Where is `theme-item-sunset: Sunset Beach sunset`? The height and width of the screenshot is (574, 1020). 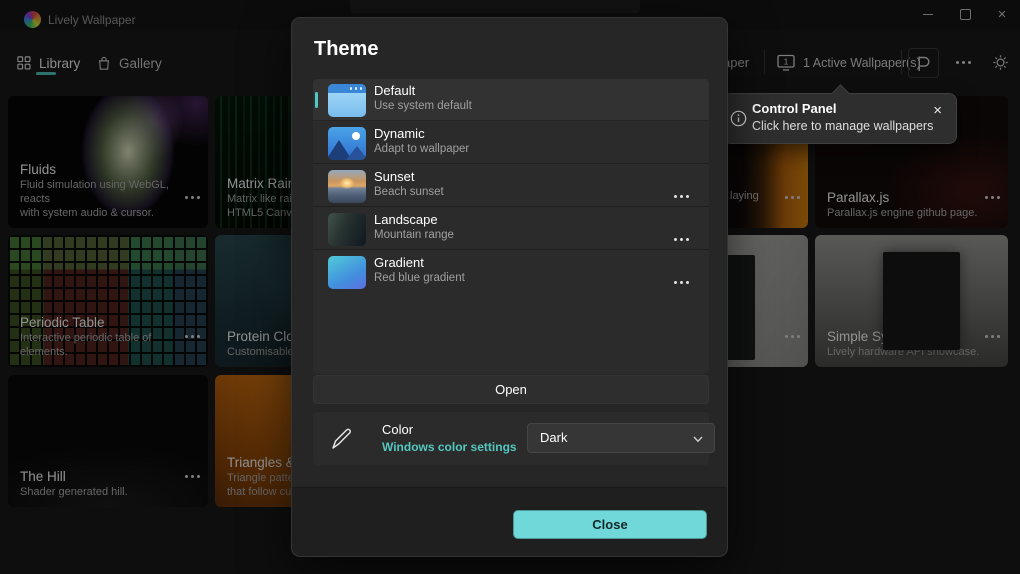
theme-item-sunset: Sunset Beach sunset is located at coordinates (511, 186).